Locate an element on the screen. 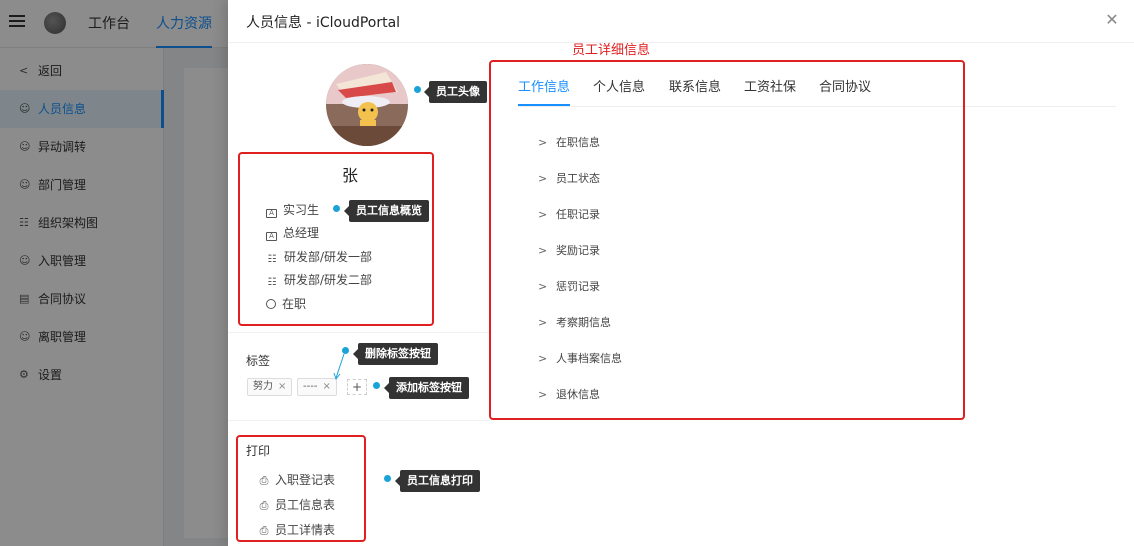 The height and width of the screenshot is (546, 1134). annotation-arrow is located at coordinates (339, 367).